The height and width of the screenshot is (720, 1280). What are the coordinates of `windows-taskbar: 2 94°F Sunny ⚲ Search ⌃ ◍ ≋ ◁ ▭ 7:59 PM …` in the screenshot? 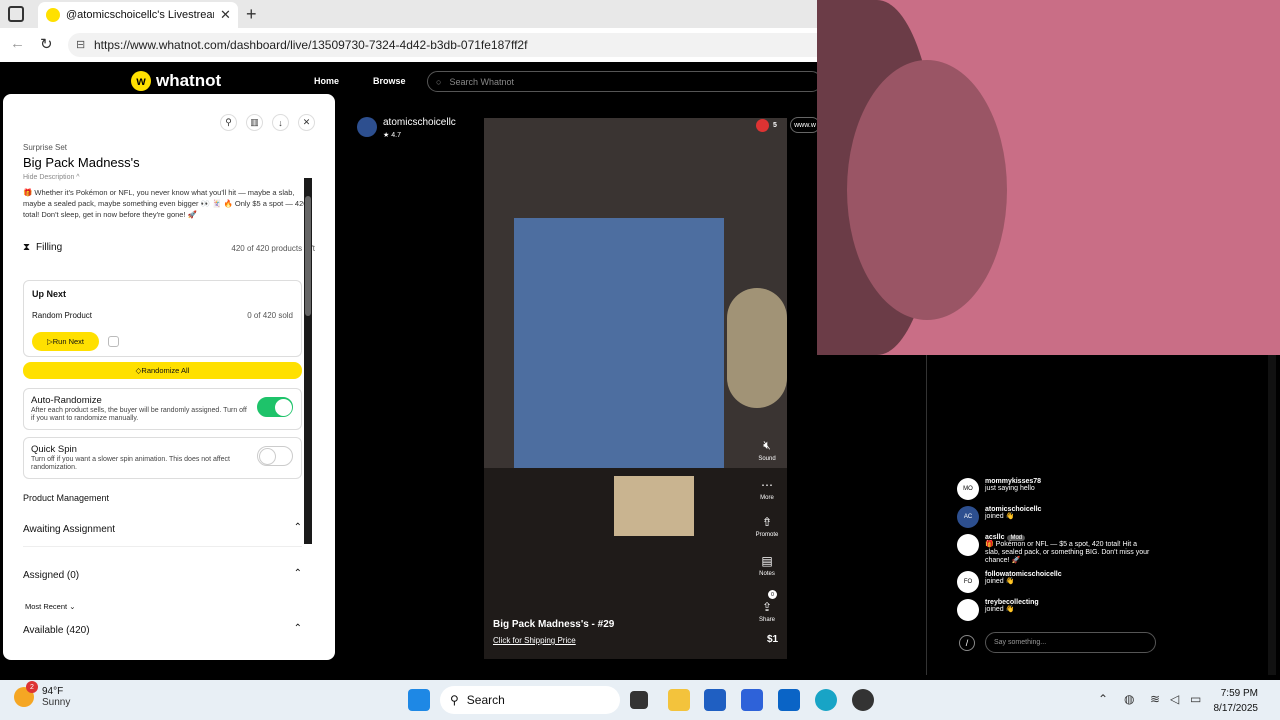 It's located at (640, 700).